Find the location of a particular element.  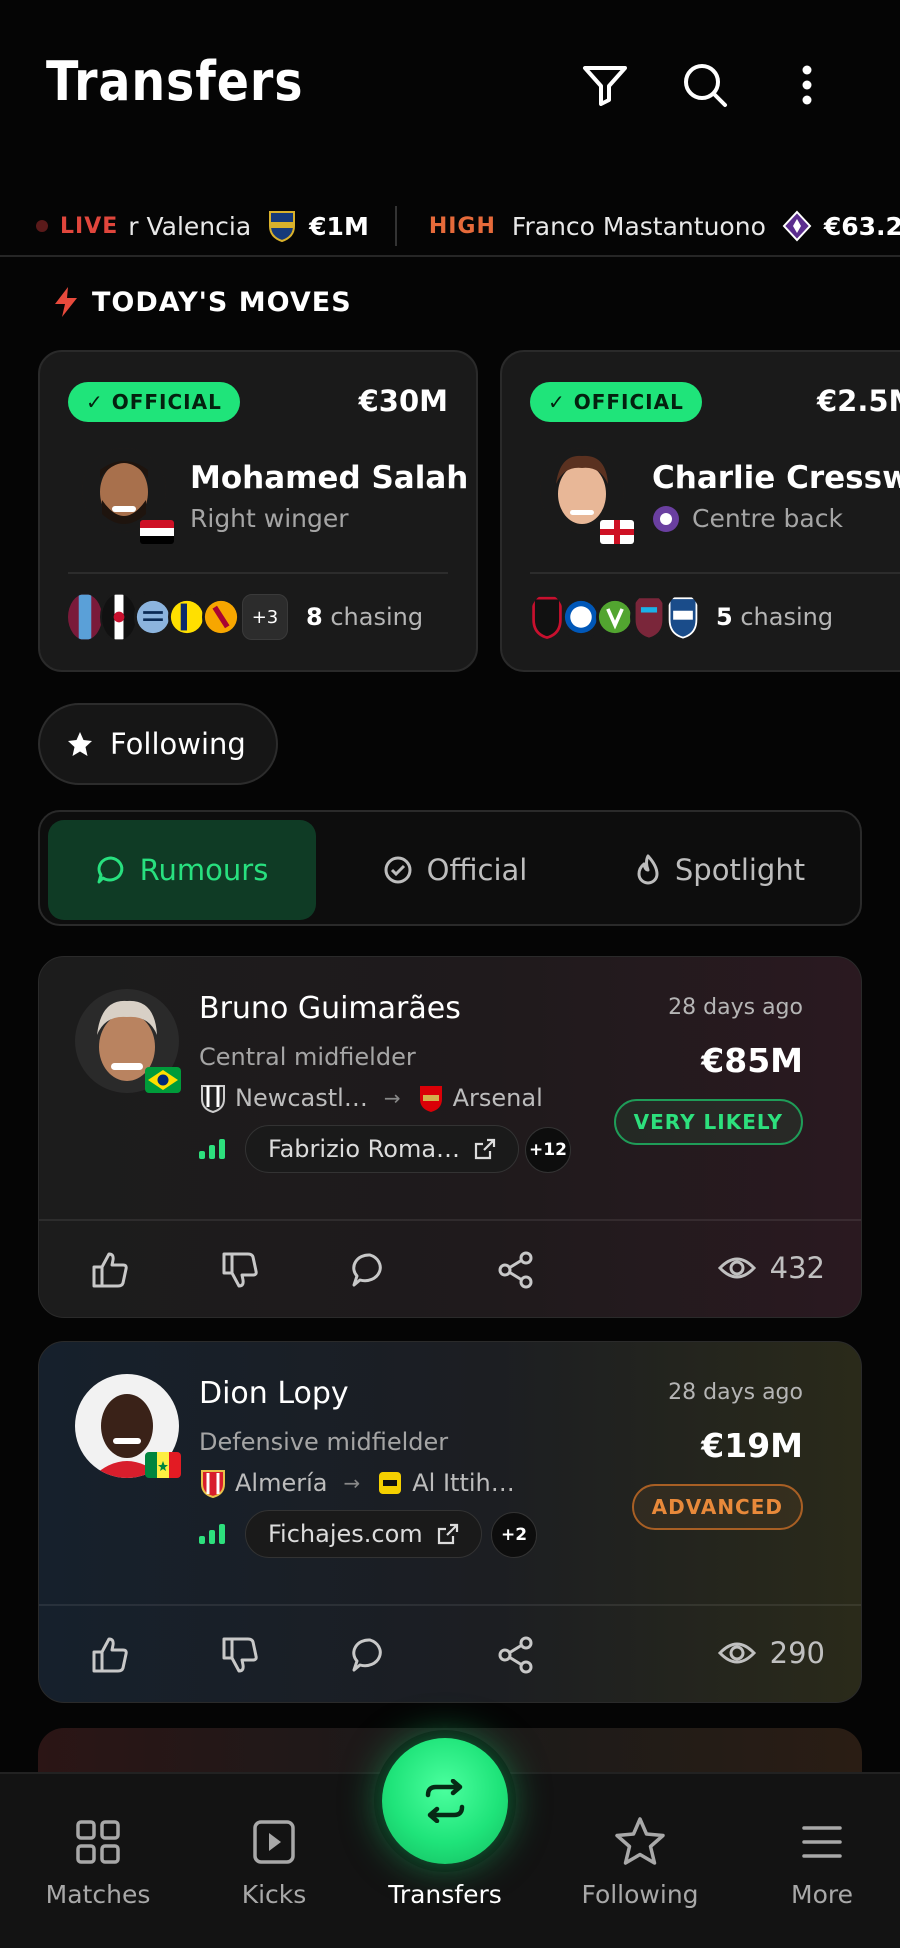

grid-icon is located at coordinates (98, 1842).